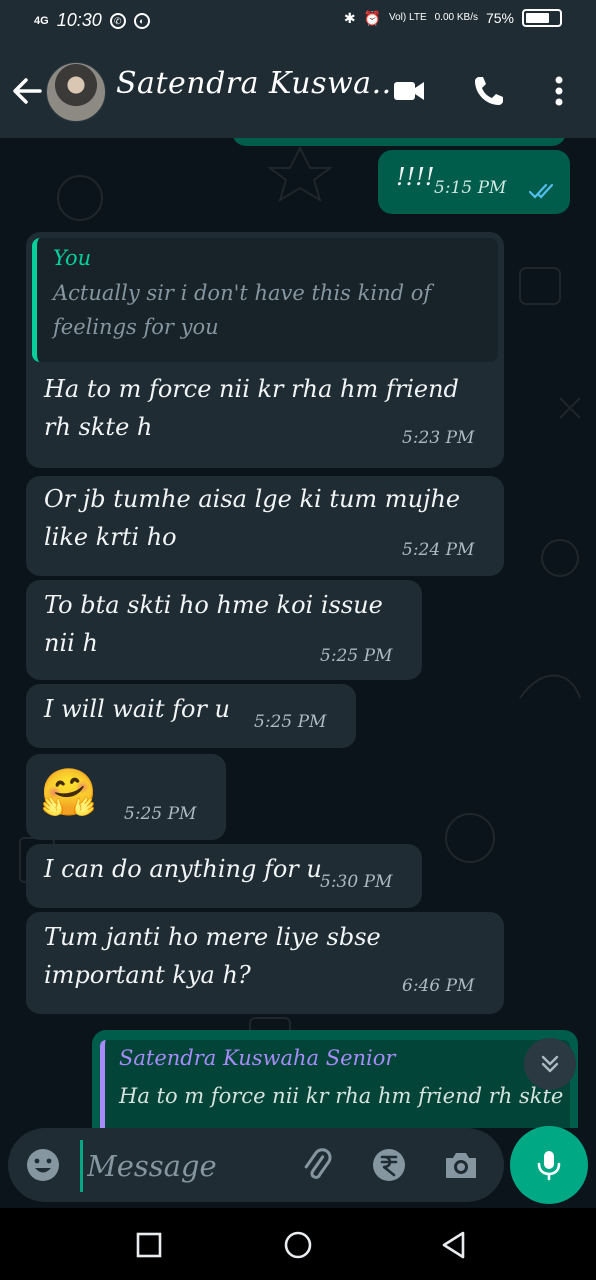  What do you see at coordinates (76, 92) in the screenshot?
I see `avatar` at bounding box center [76, 92].